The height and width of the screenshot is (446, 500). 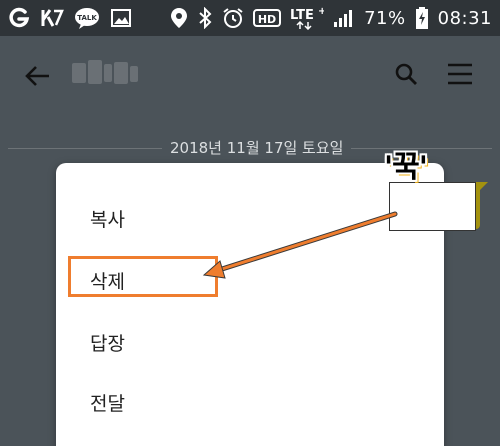 I want to click on status-time: 08:31, so click(x=464, y=18).